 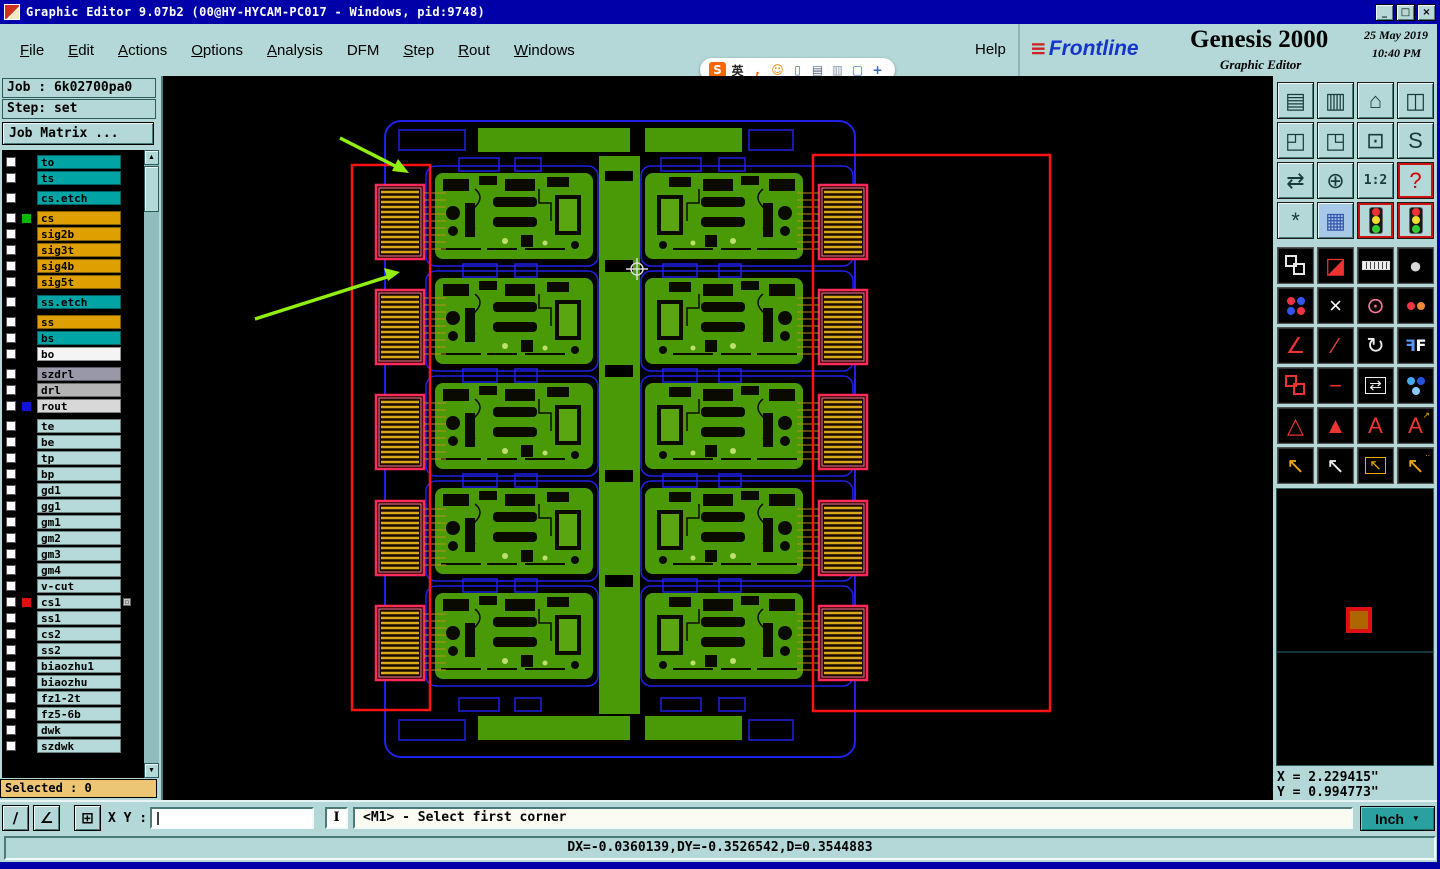 What do you see at coordinates (1375, 180) in the screenshot?
I see `scale-1-2-button: 1:2` at bounding box center [1375, 180].